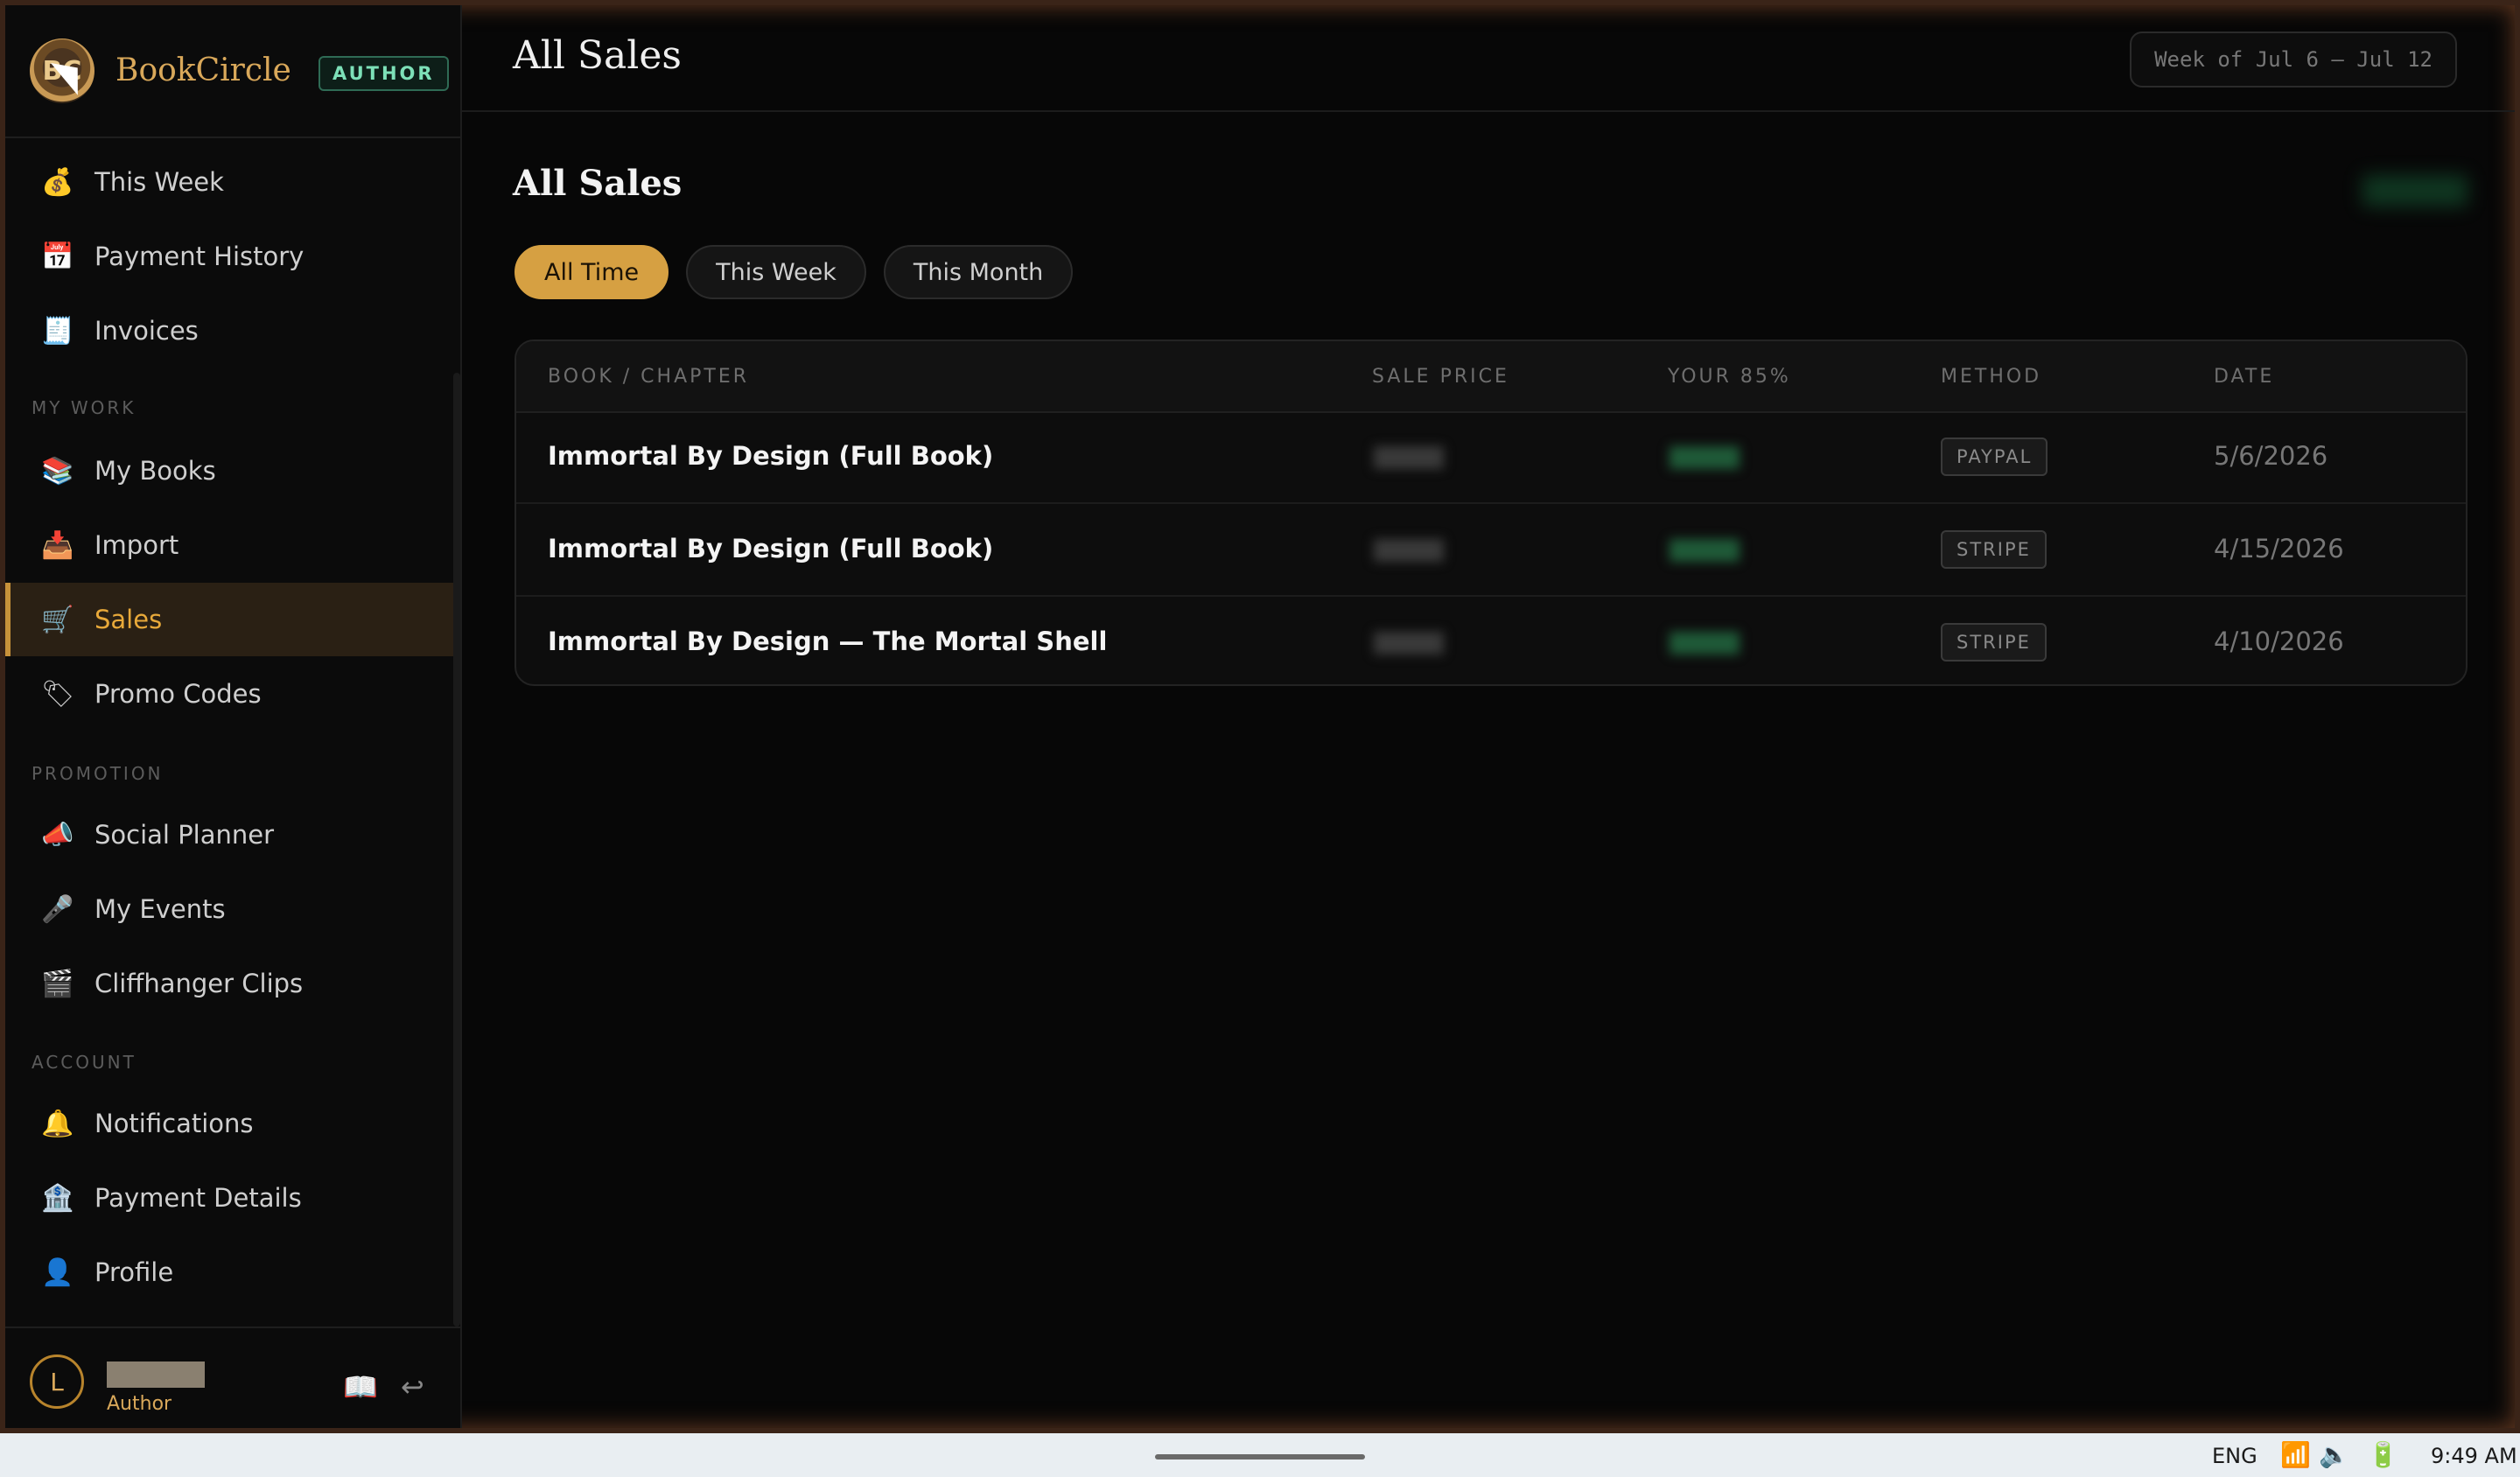  I want to click on sidebar-item-label: Invoices, so click(146, 331).